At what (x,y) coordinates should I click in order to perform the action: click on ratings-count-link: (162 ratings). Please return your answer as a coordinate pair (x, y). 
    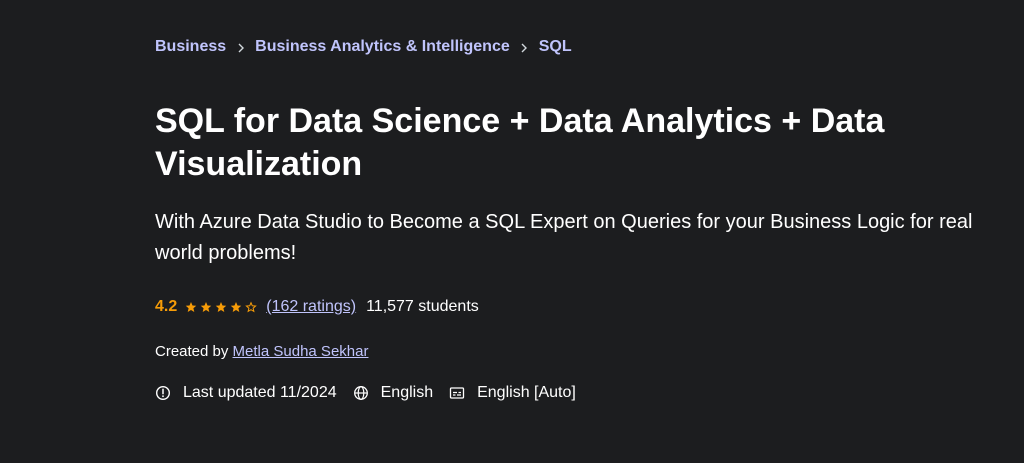
    Looking at the image, I should click on (311, 307).